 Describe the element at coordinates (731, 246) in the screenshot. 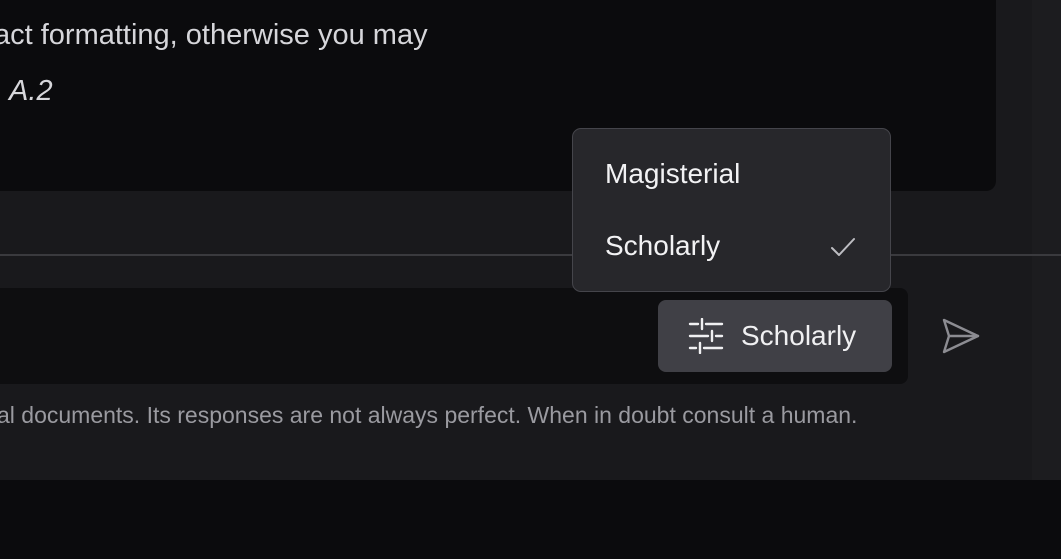

I see `style-option-scholarly: Scholarly` at that location.